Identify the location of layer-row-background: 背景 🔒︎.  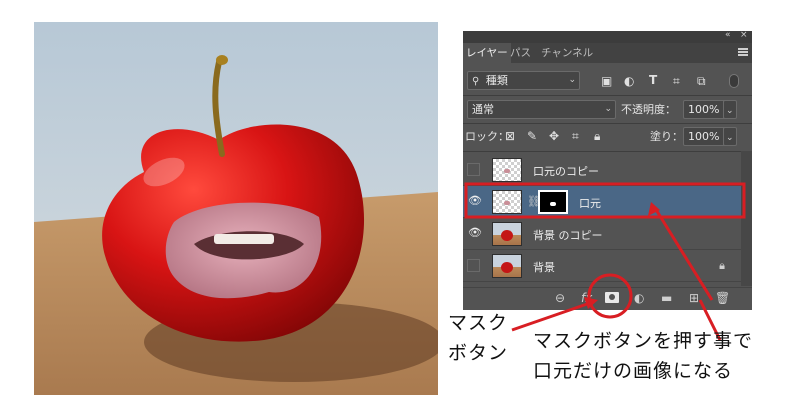
(602, 266).